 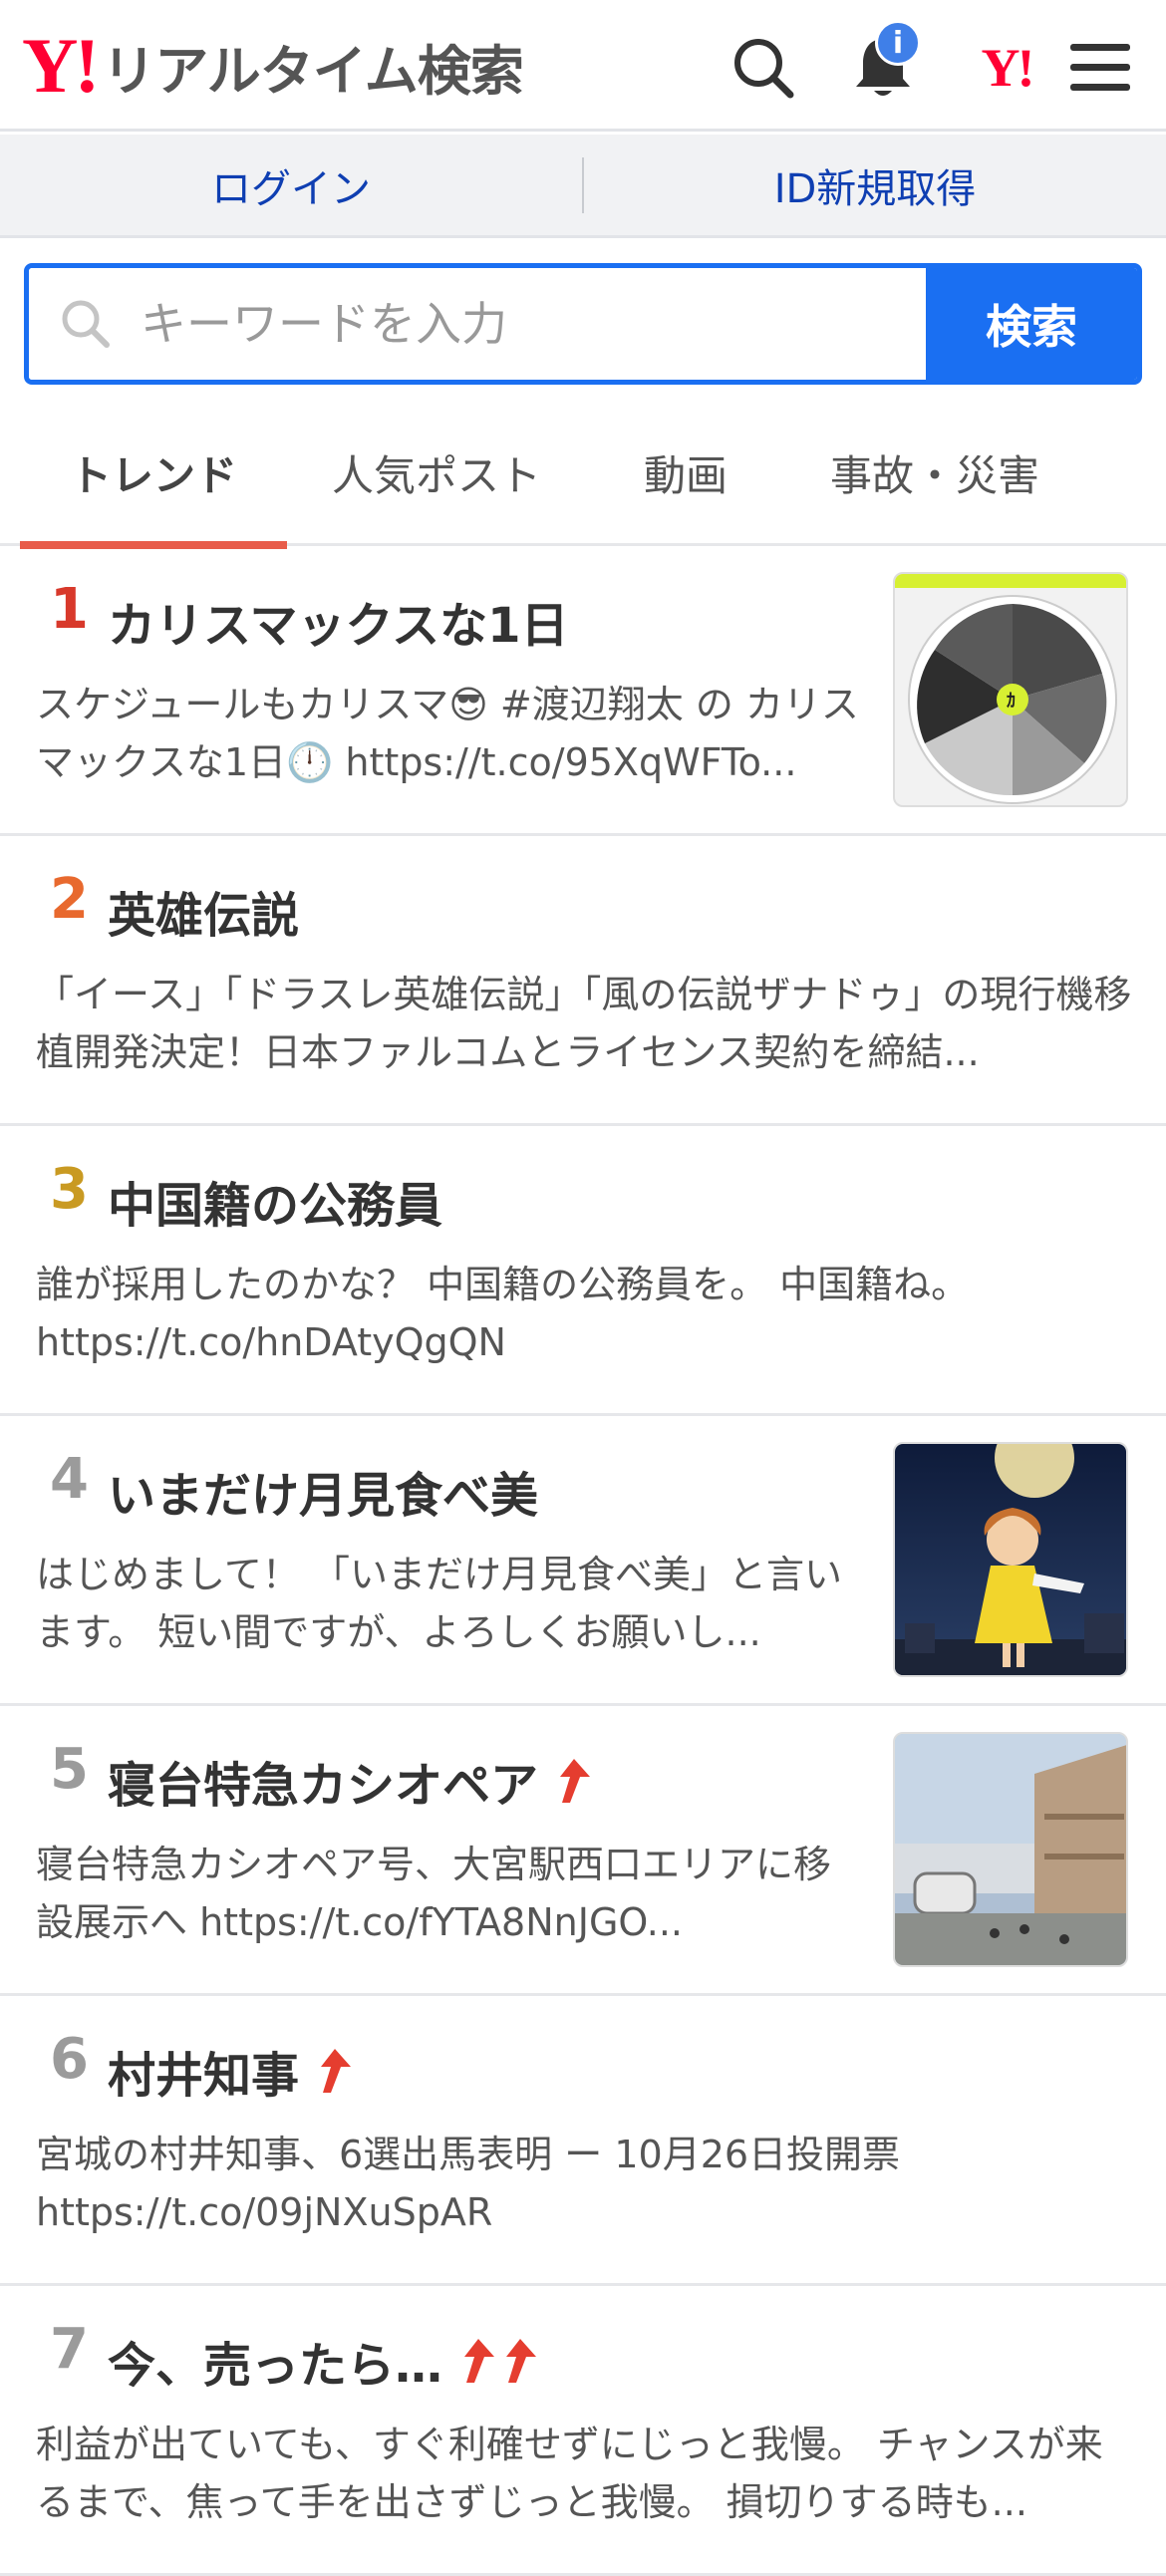 I want to click on trend-title: いまだけ月見食べ美, so click(x=324, y=1496).